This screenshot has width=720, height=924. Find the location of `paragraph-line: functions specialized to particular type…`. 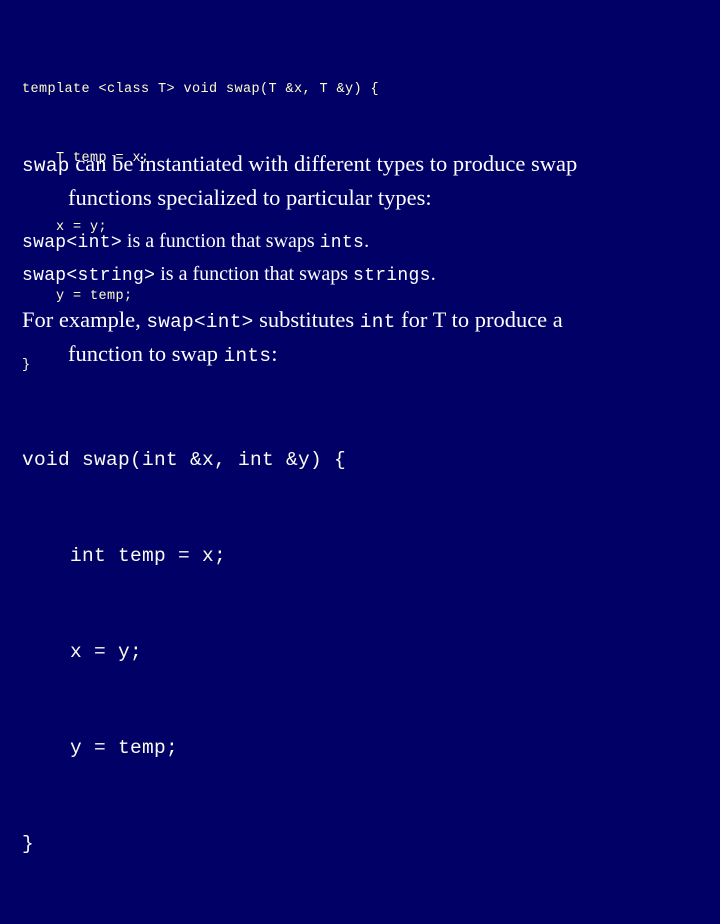

paragraph-line: functions specialized to particular type… is located at coordinates (250, 197).